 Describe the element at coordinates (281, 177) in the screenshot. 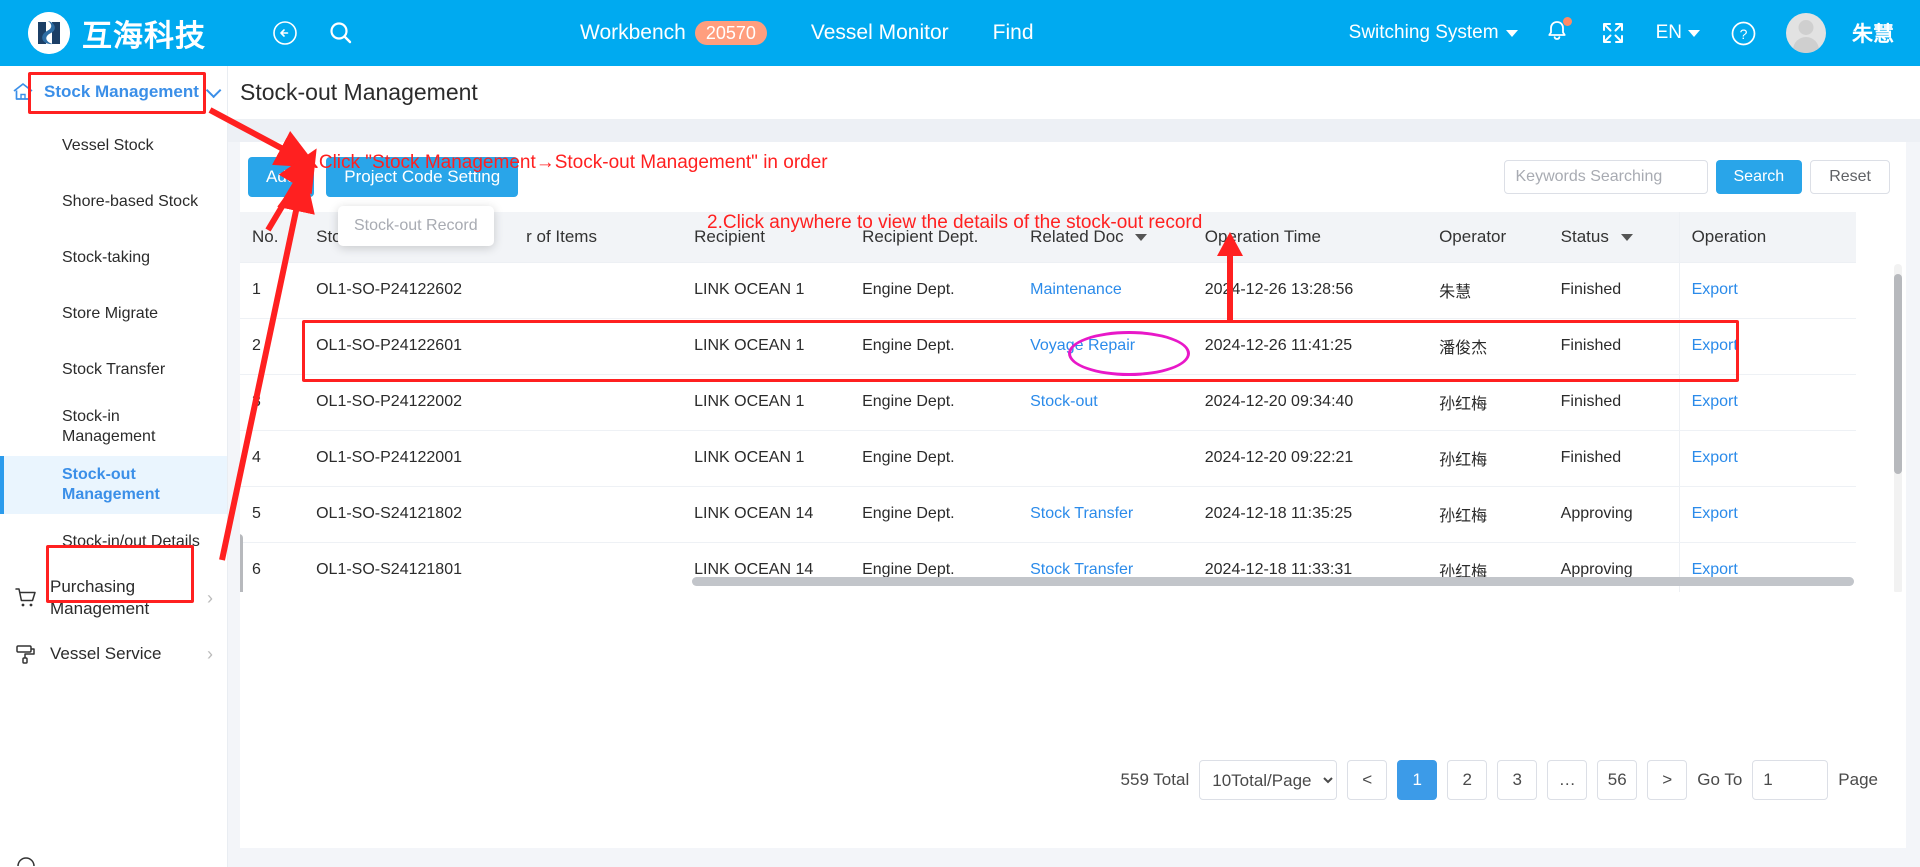

I see `add-button: Add` at that location.